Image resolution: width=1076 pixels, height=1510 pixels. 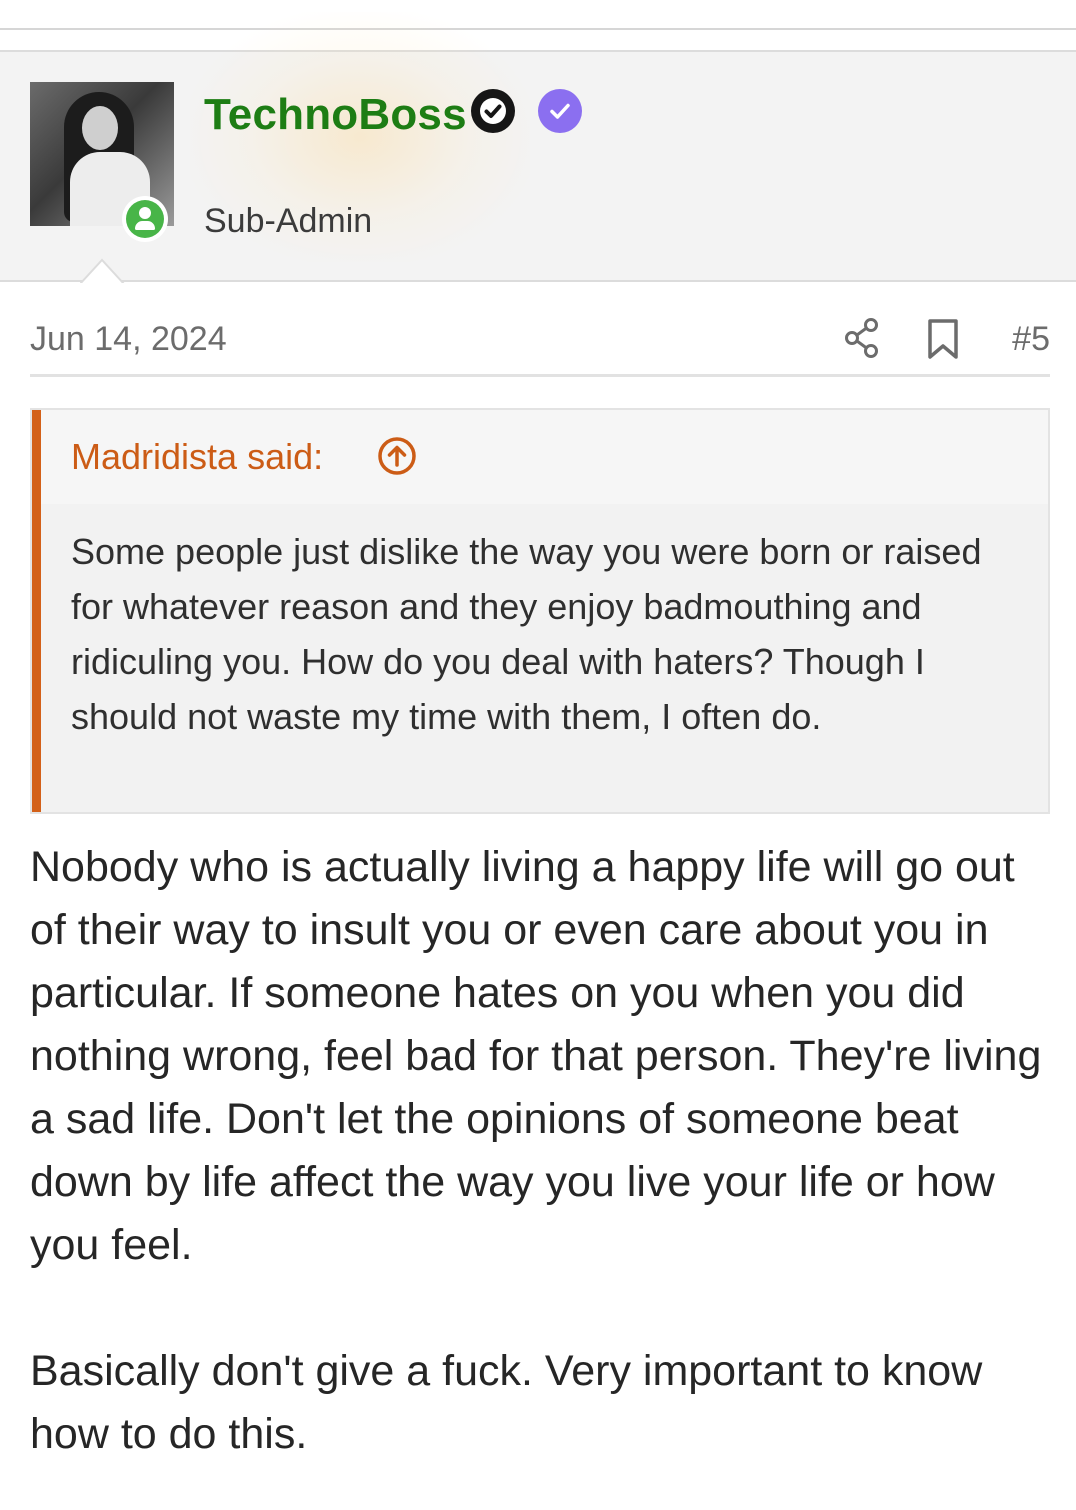 I want to click on quote-author: Madridista said:, so click(x=197, y=457).